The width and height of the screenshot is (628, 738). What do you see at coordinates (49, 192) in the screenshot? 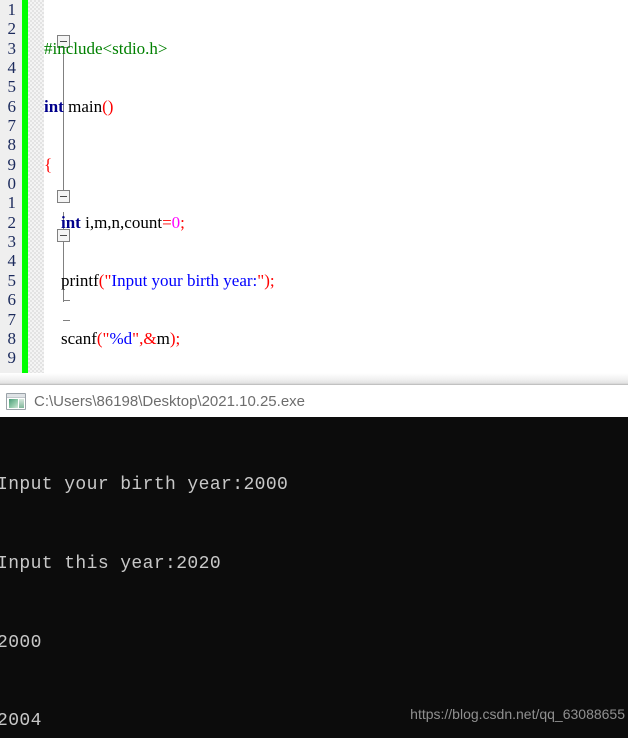
I see `code-folding-margin` at bounding box center [49, 192].